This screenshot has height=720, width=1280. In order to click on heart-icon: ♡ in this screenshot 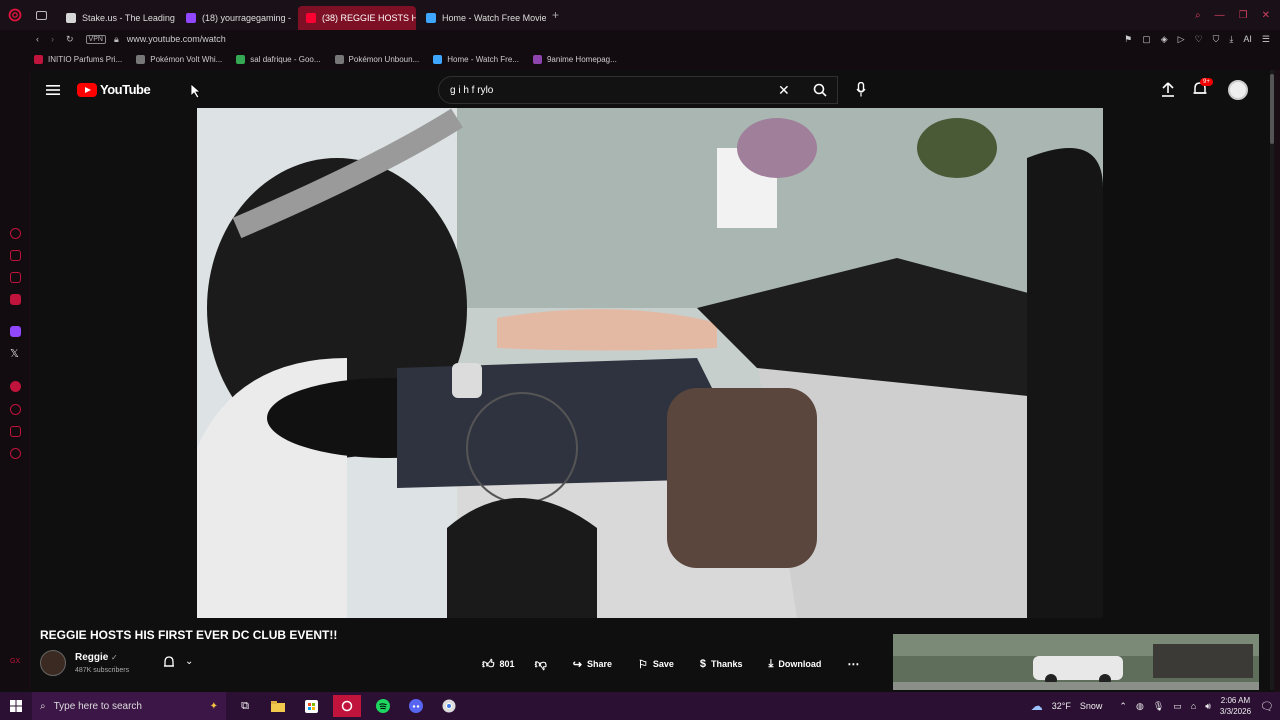, I will do `click(1199, 39)`.